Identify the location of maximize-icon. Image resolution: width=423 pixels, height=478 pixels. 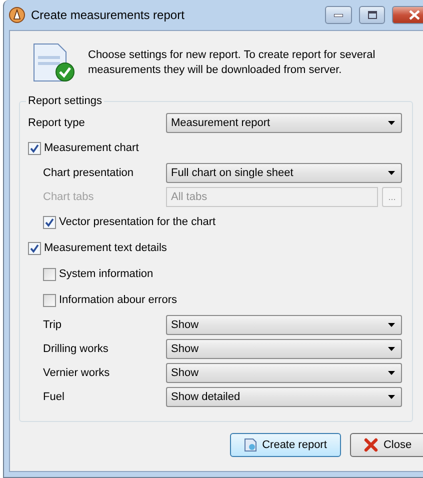
(372, 15).